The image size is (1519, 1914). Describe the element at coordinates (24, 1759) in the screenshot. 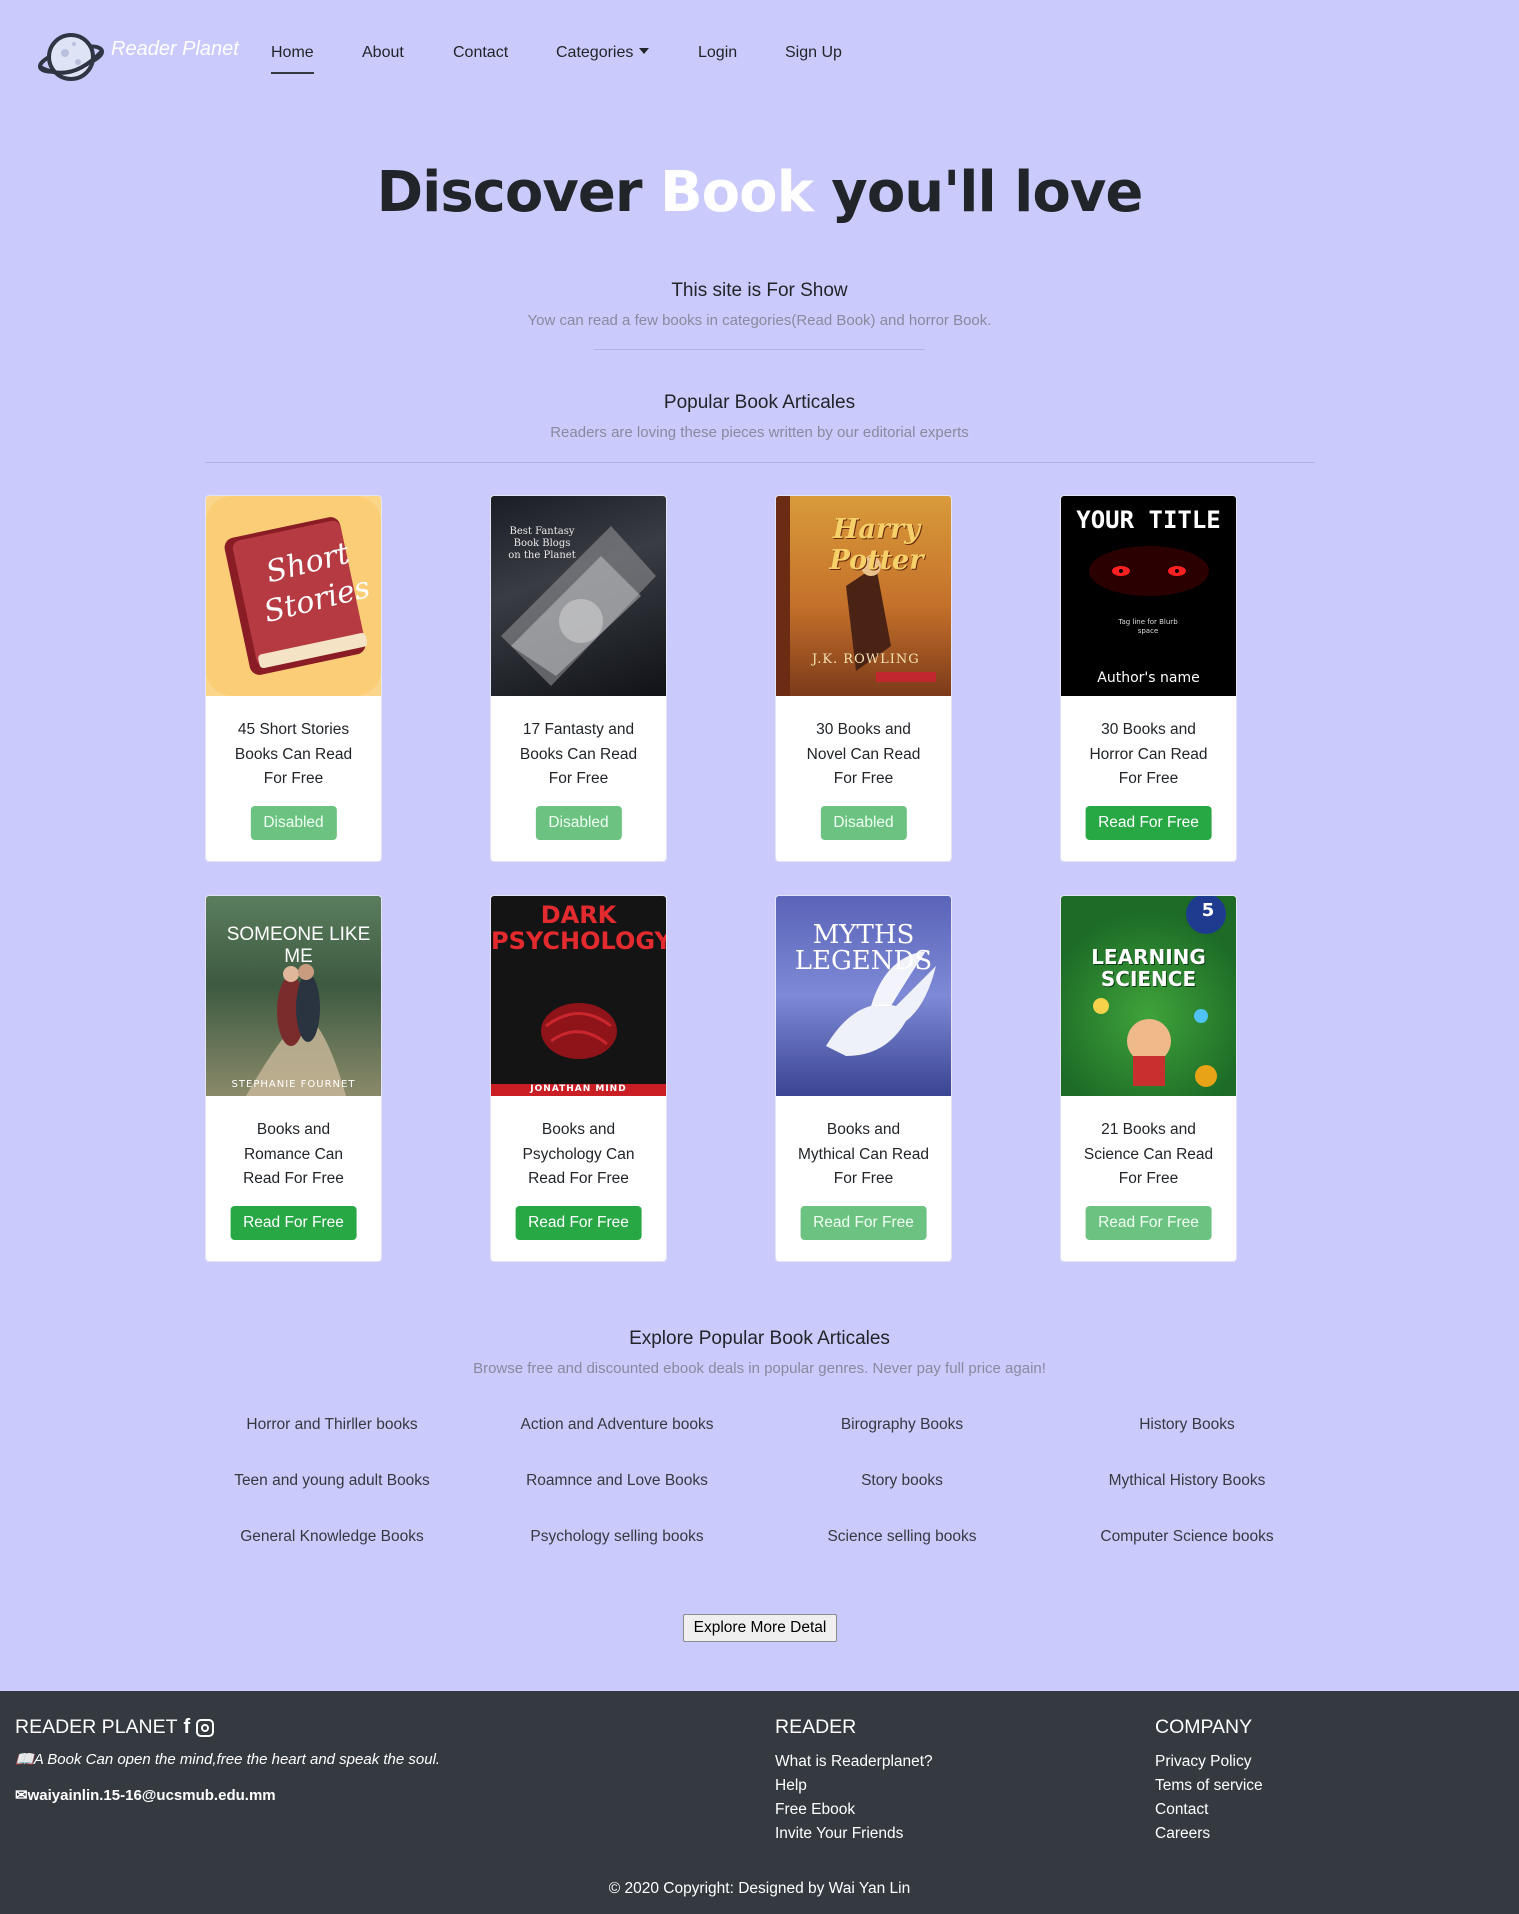

I see `book-icon: 📖` at that location.